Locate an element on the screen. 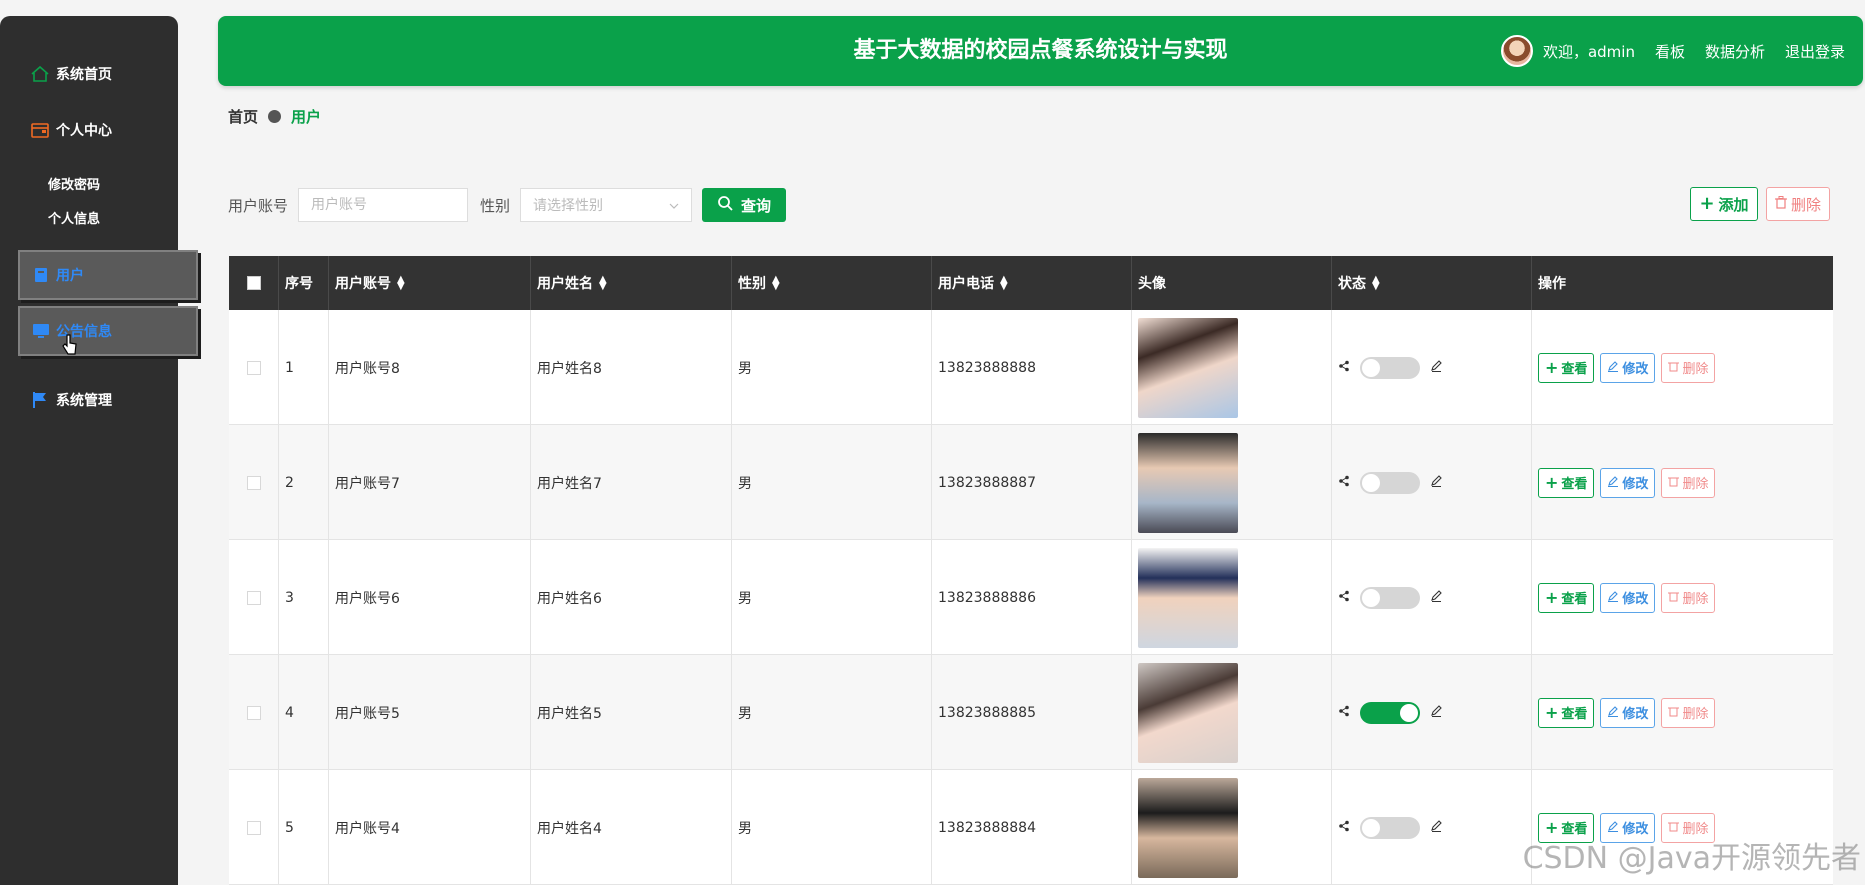 The image size is (1865, 885). cell-account: 用户账号8 is located at coordinates (430, 367).